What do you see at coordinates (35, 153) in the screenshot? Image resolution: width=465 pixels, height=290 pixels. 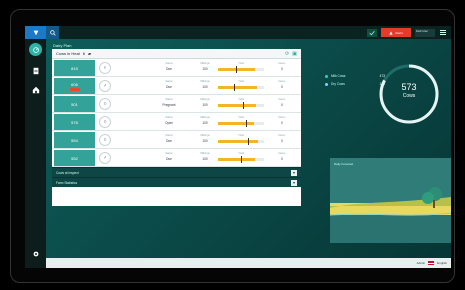 I see `left-nav` at bounding box center [35, 153].